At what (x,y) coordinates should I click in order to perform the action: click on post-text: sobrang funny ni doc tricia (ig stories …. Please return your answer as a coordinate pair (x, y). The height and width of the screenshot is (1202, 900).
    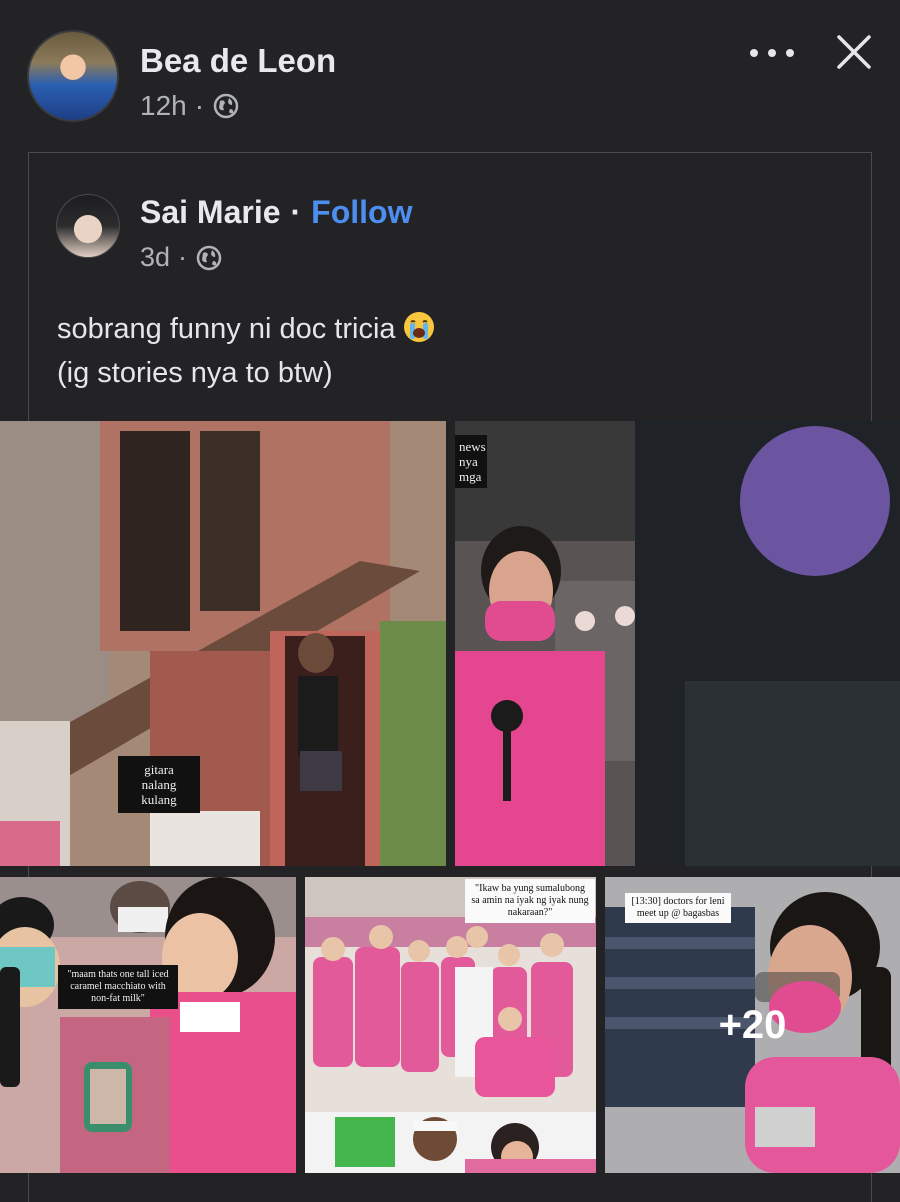
    Looking at the image, I should click on (246, 351).